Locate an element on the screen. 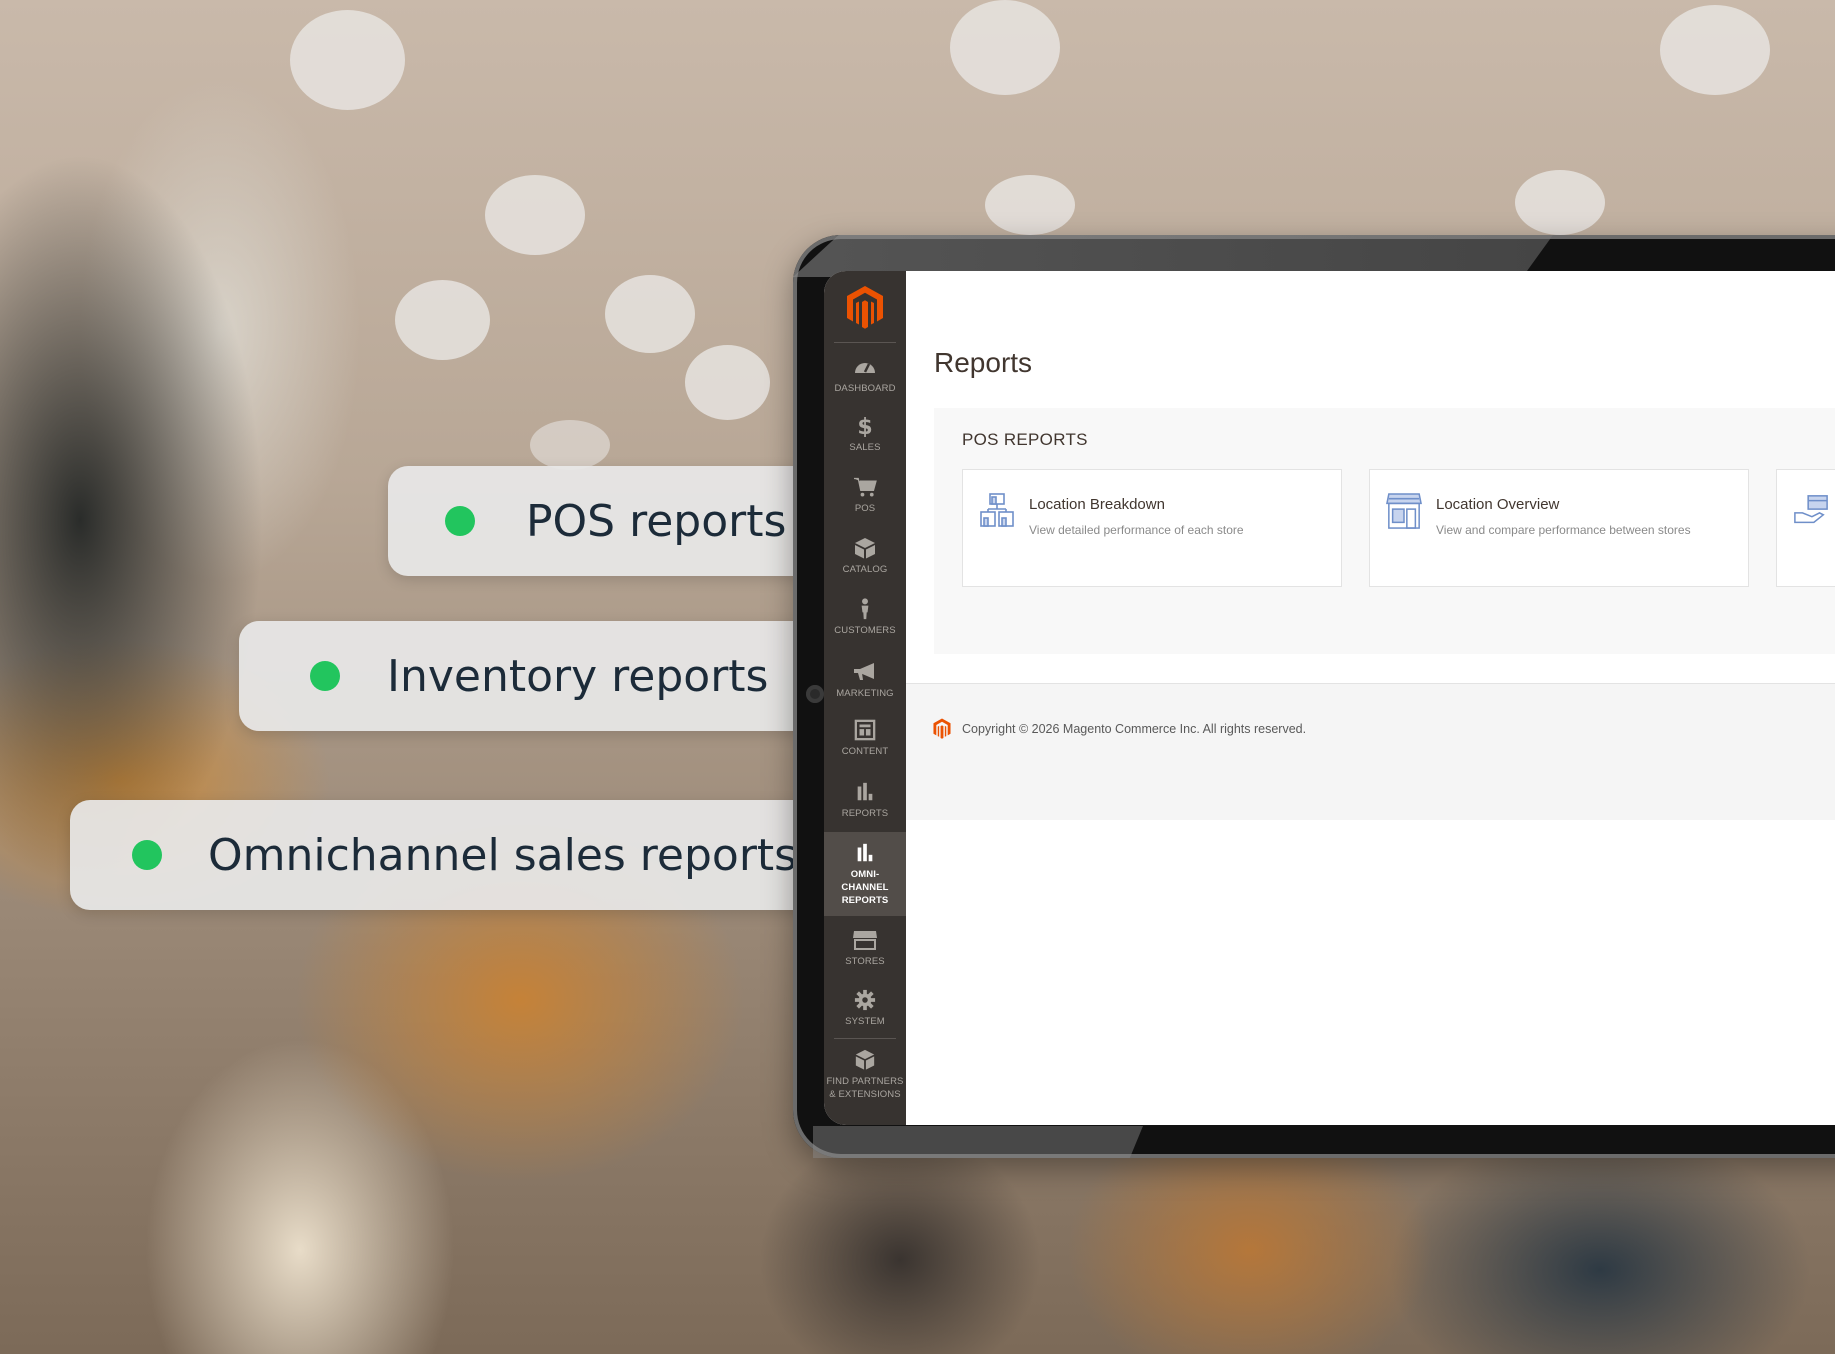 This screenshot has width=1835, height=1354. sidebar-item-omnichannel-reports: OMNI- CHANNEL REPORTS is located at coordinates (865, 874).